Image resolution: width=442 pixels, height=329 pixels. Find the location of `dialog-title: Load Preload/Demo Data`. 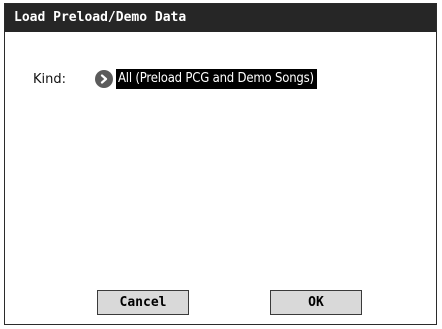

dialog-title: Load Preload/Demo Data is located at coordinates (220, 18).